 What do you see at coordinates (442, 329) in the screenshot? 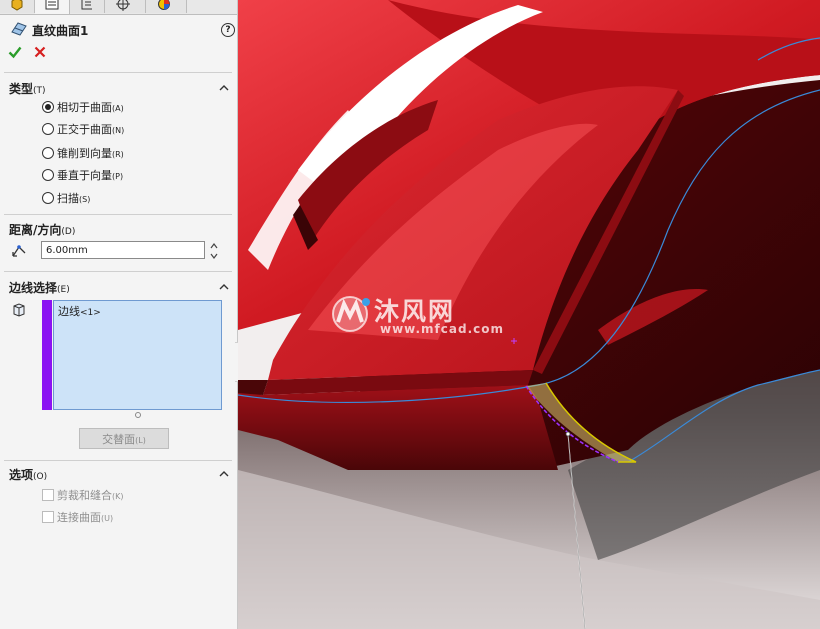
I see `watermark-url: www.mfcad.com` at bounding box center [442, 329].